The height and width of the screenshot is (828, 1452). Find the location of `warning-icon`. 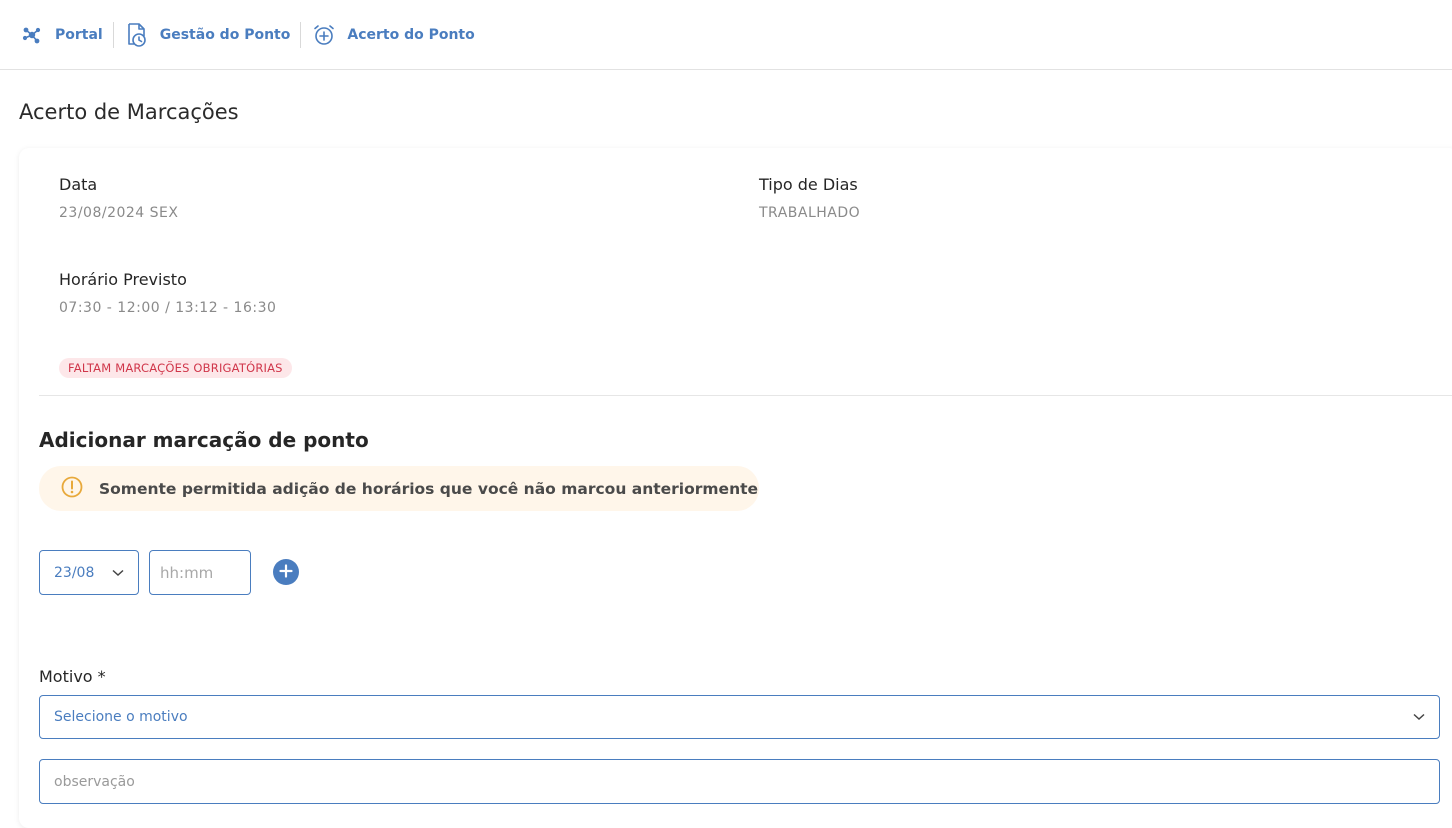

warning-icon is located at coordinates (72, 489).